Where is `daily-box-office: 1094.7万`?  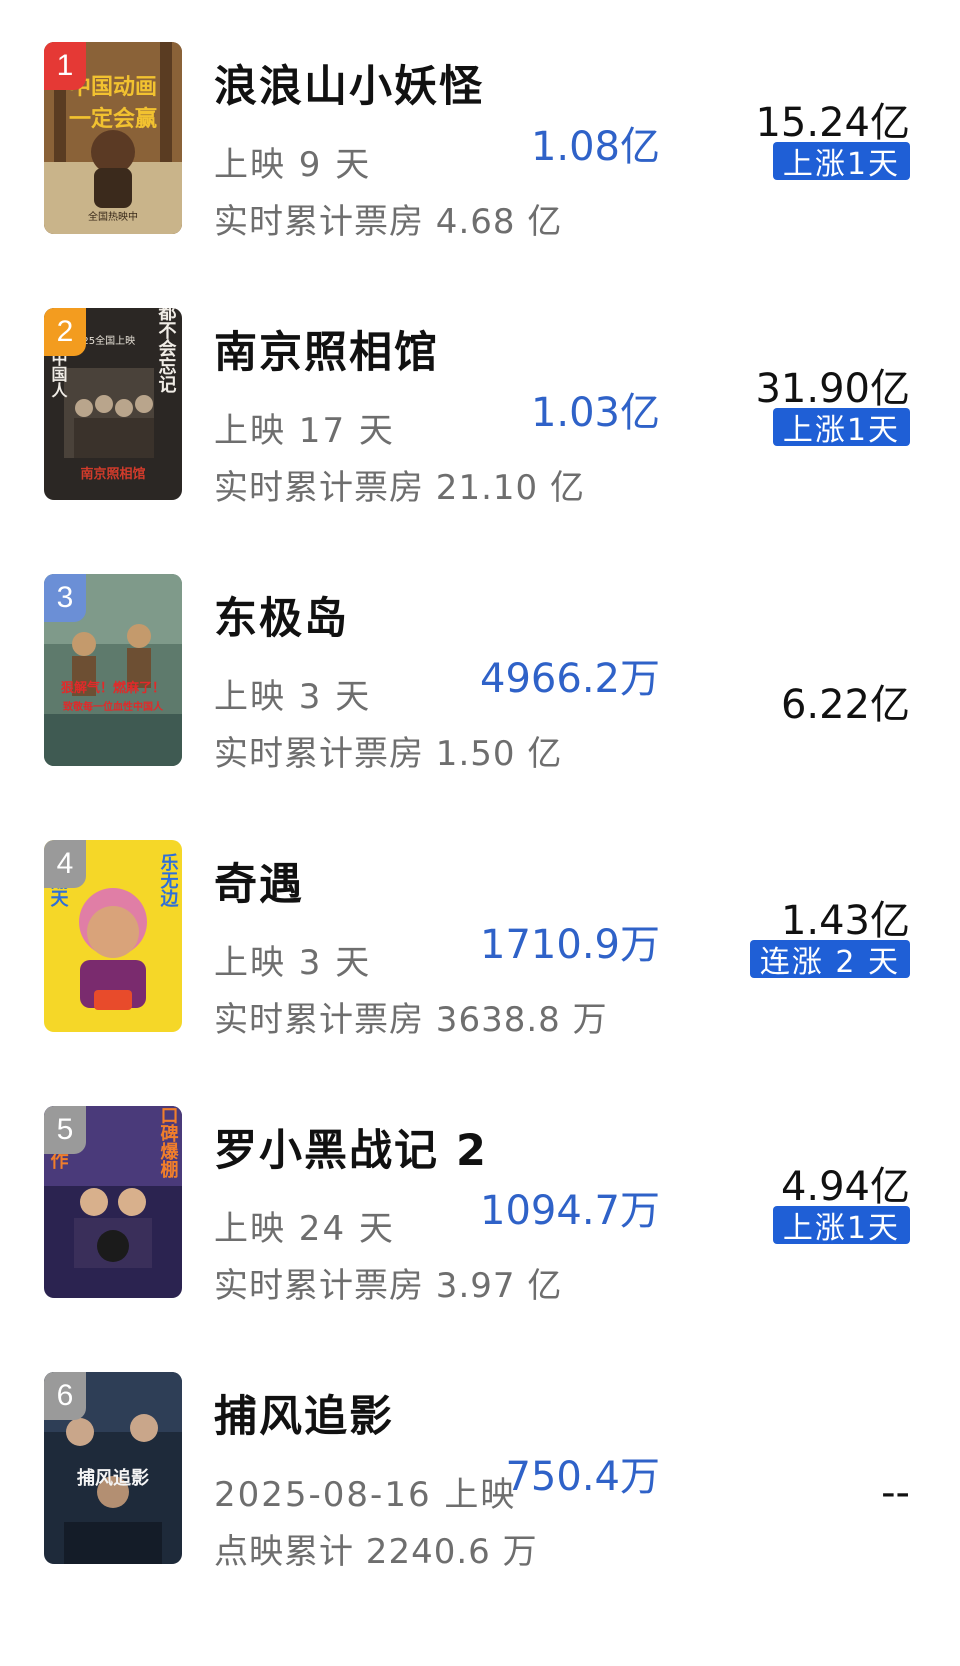 daily-box-office: 1094.7万 is located at coordinates (570, 1211).